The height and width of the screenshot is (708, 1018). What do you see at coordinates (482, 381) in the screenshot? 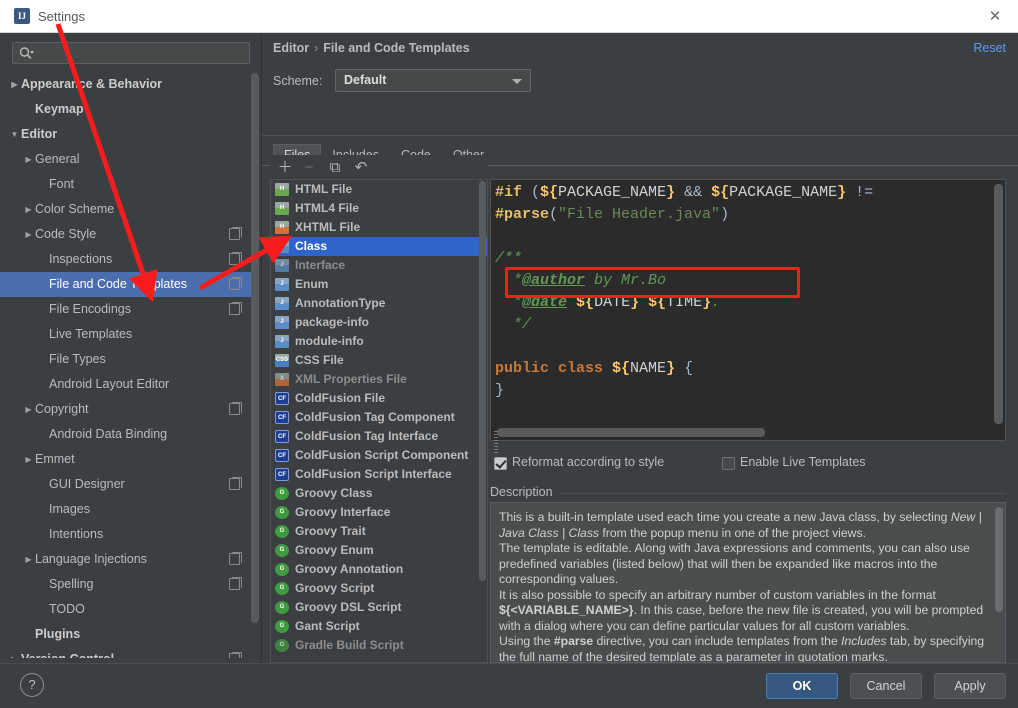
I see `templates-scrollbar-thumb` at bounding box center [482, 381].